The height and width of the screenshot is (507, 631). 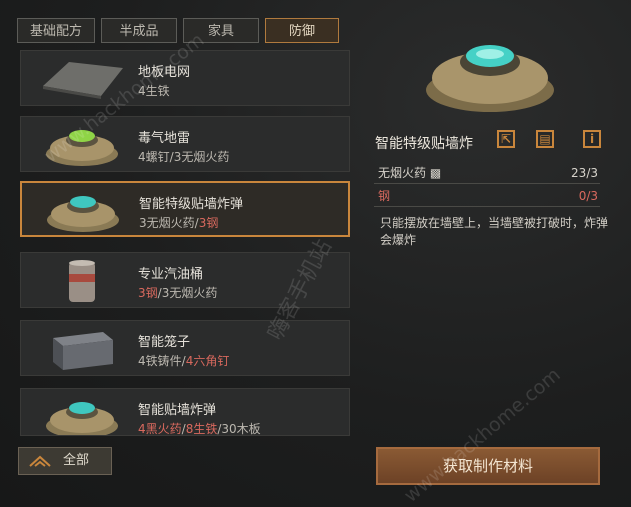 I want to click on recipe-item-smart-premium-wall-bomb: 智能特级贴墙炸弹 3无烟火药/3钢, so click(x=185, y=209).